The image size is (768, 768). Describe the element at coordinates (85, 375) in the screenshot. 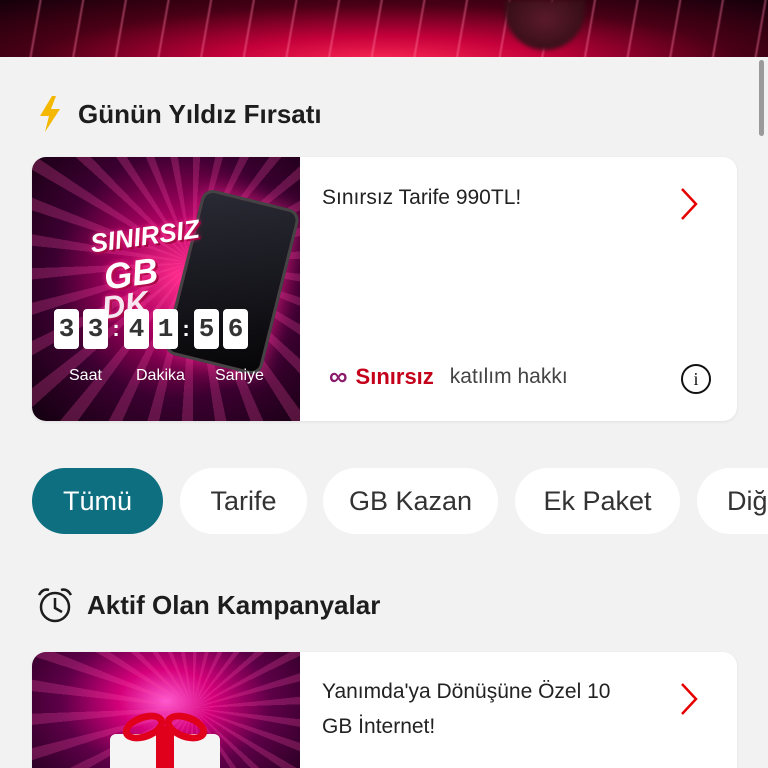

I see `countdown-label-hours: Saat` at that location.